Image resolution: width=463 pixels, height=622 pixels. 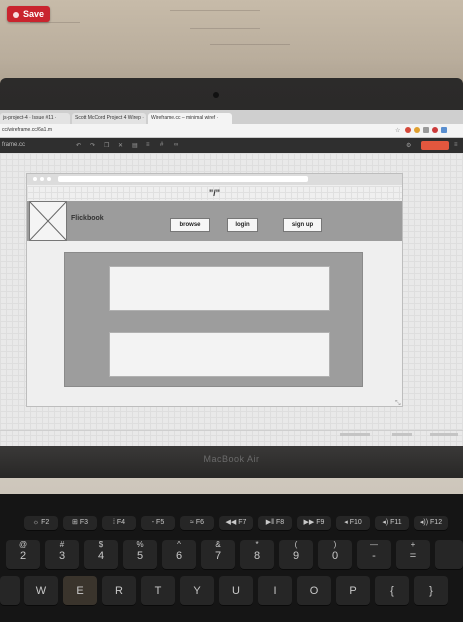 I want to click on key-minus: — -, so click(x=374, y=555).